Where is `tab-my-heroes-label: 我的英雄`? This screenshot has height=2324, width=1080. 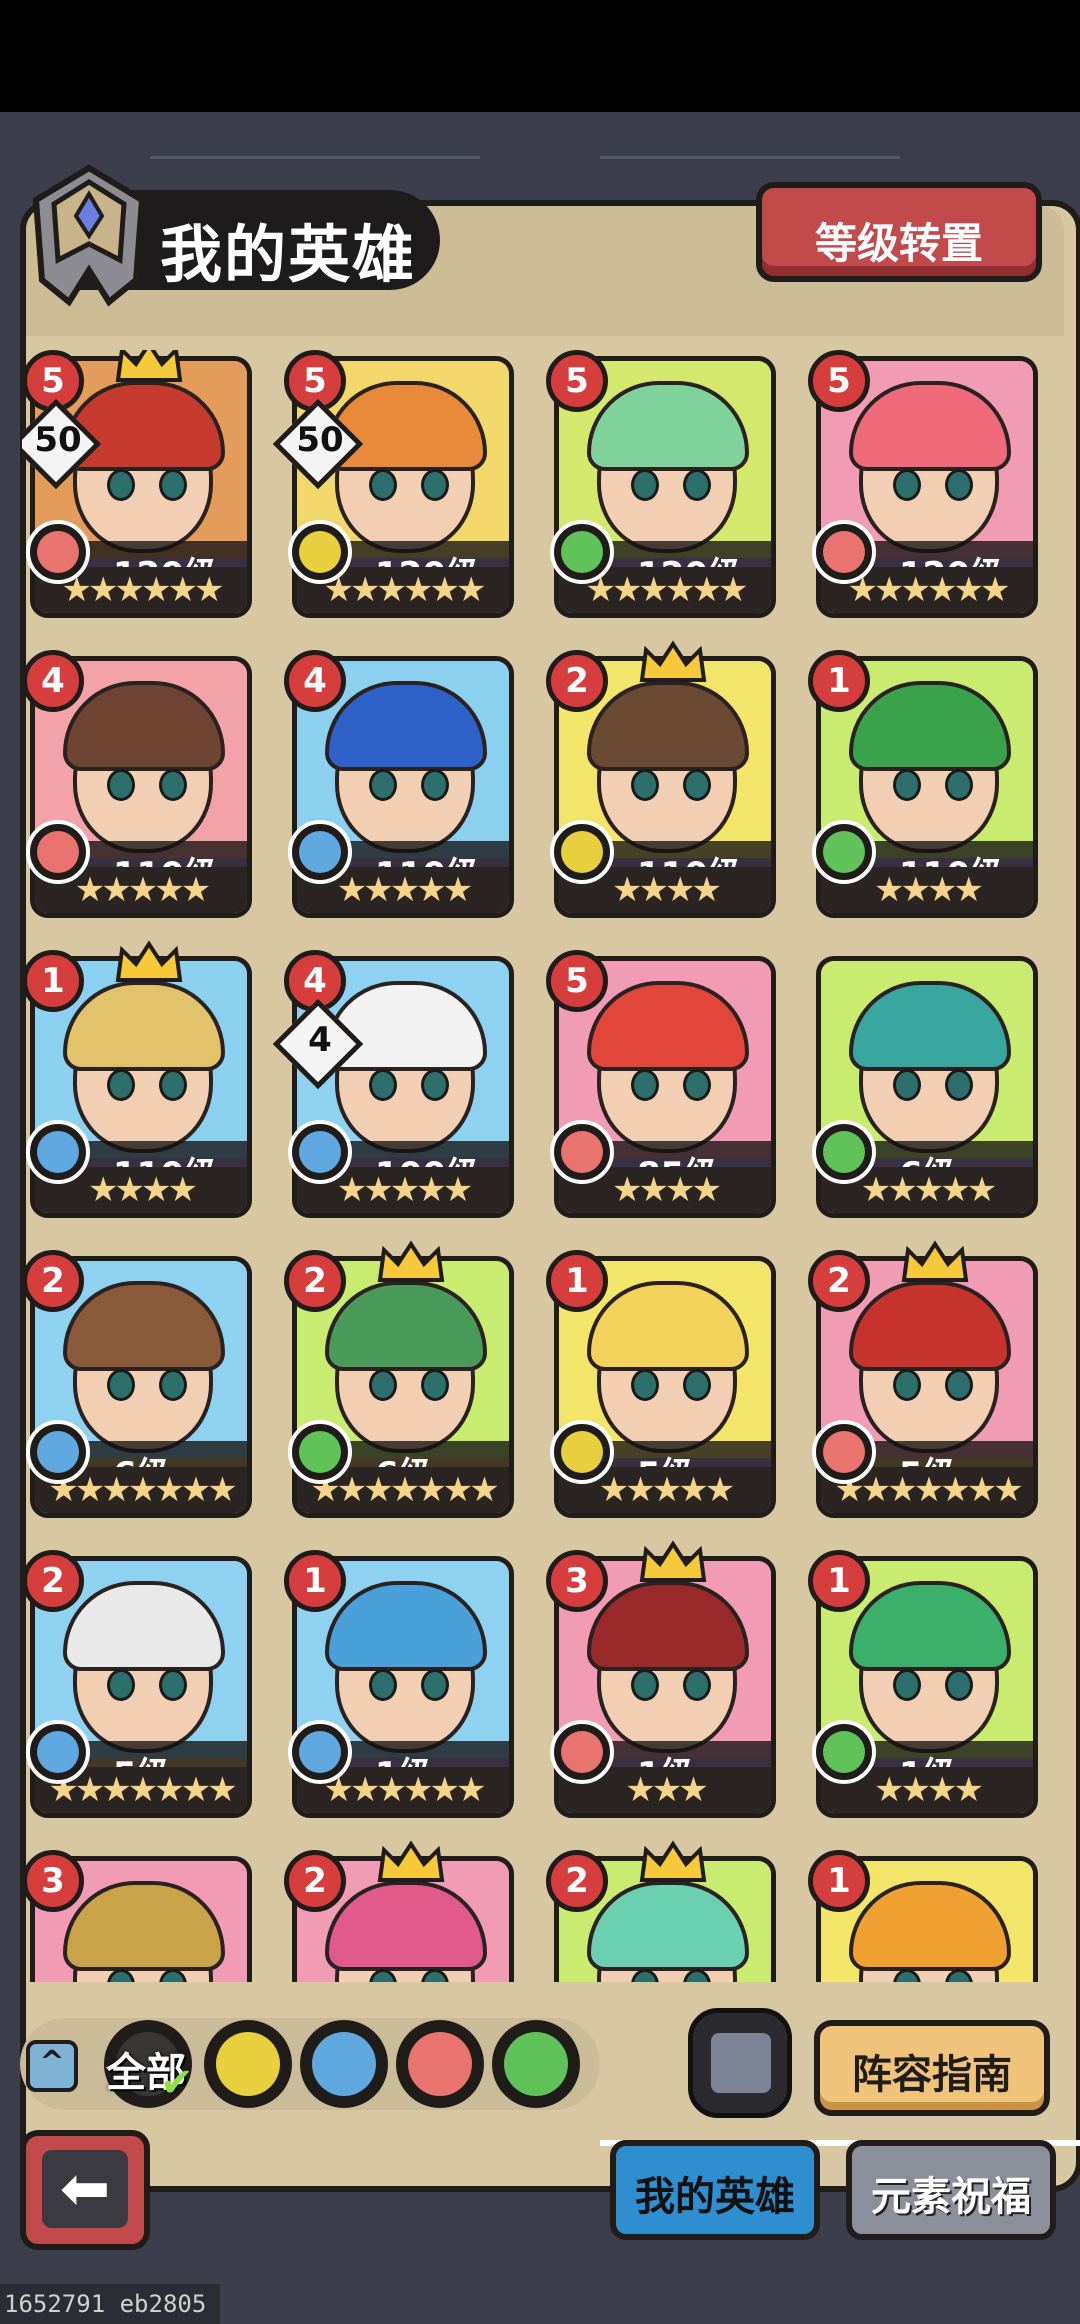
tab-my-heroes-label: 我的英雄 is located at coordinates (715, 2197).